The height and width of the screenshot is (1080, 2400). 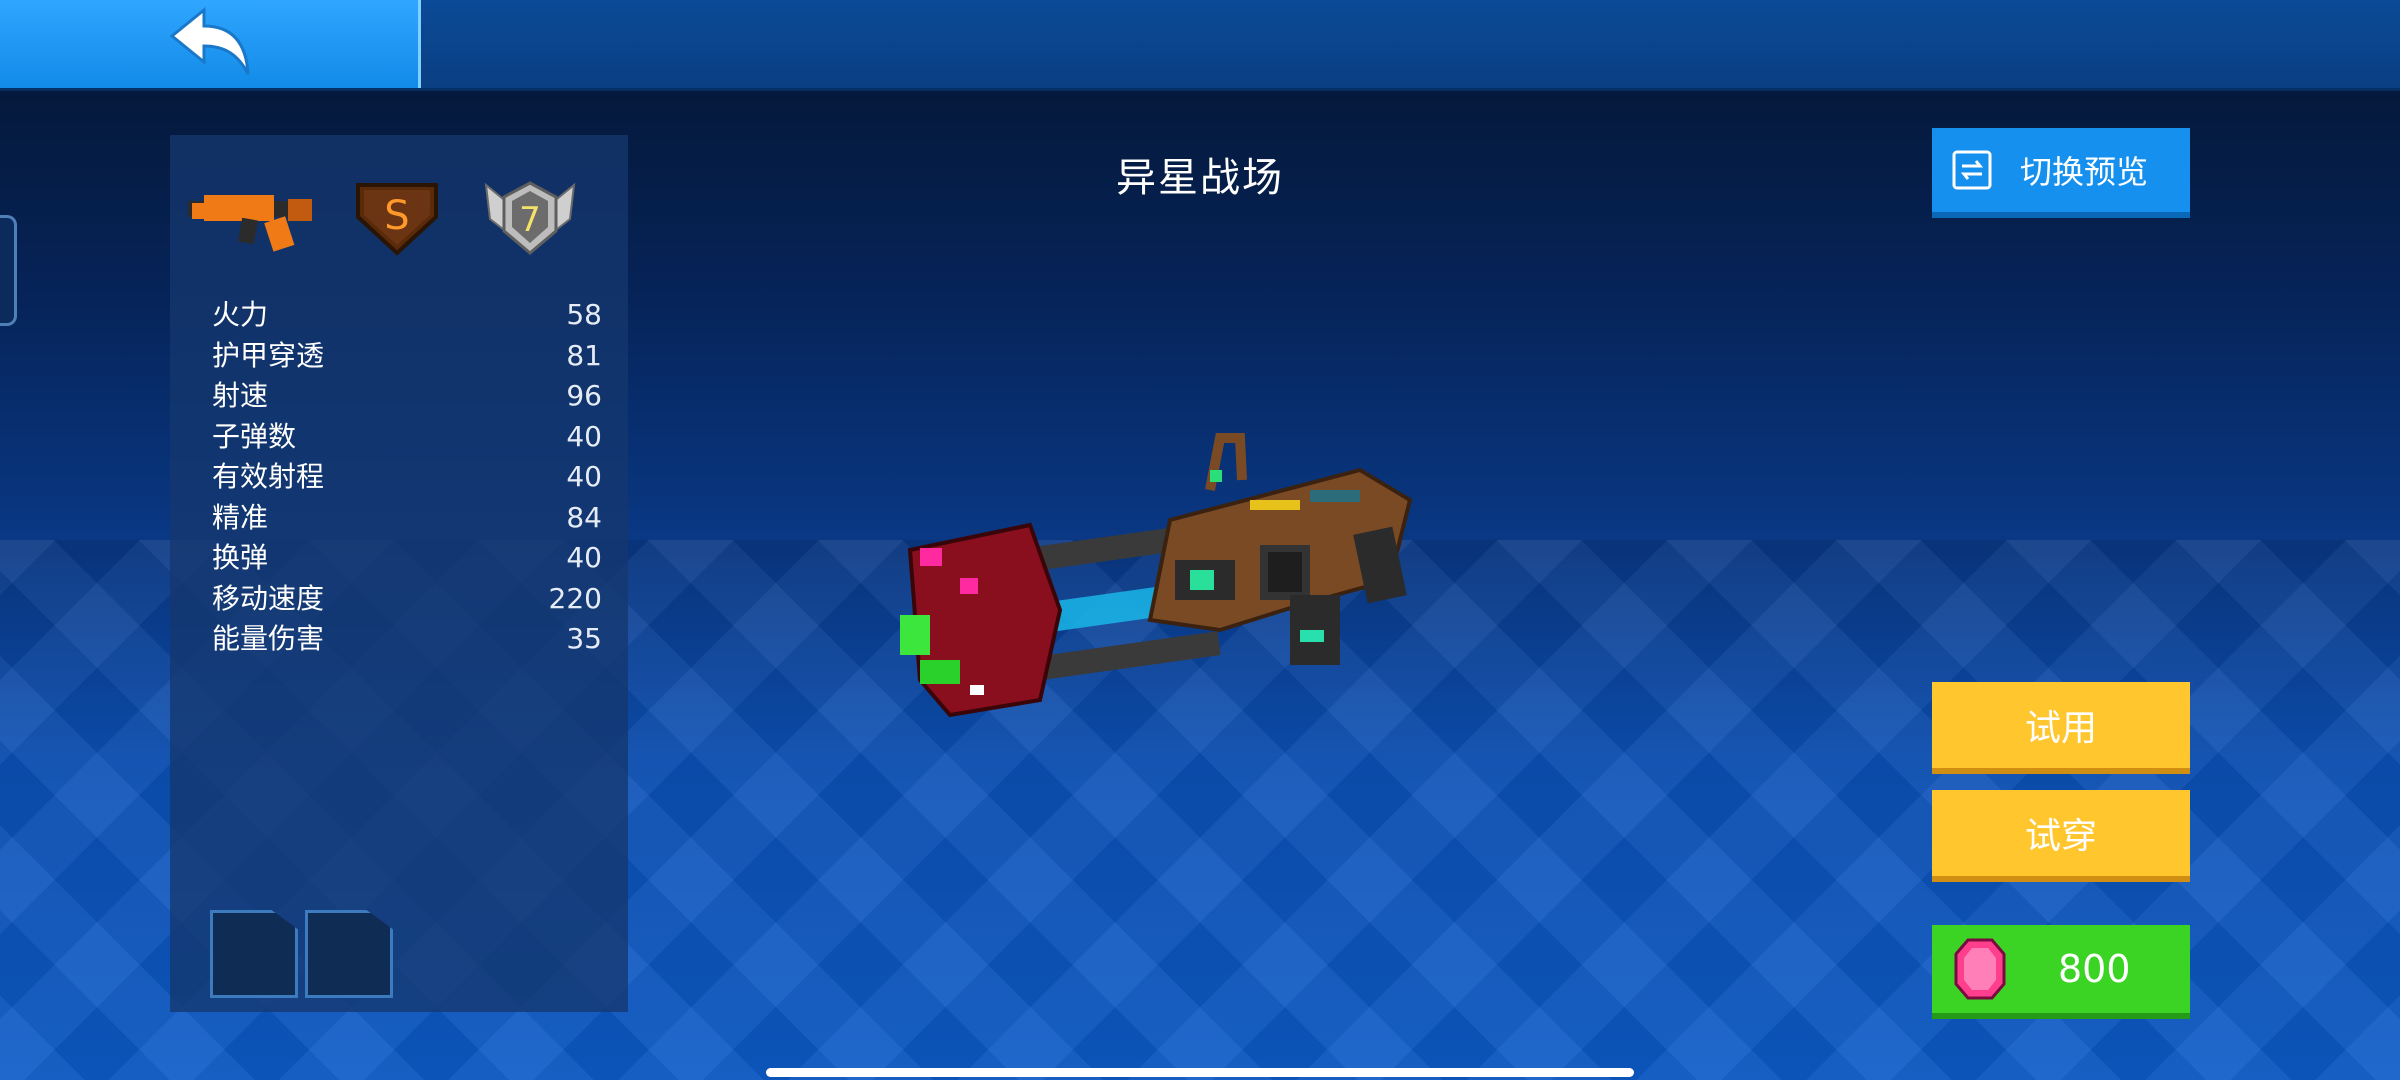 I want to click on stat-row: 火力 58, so click(x=407, y=315).